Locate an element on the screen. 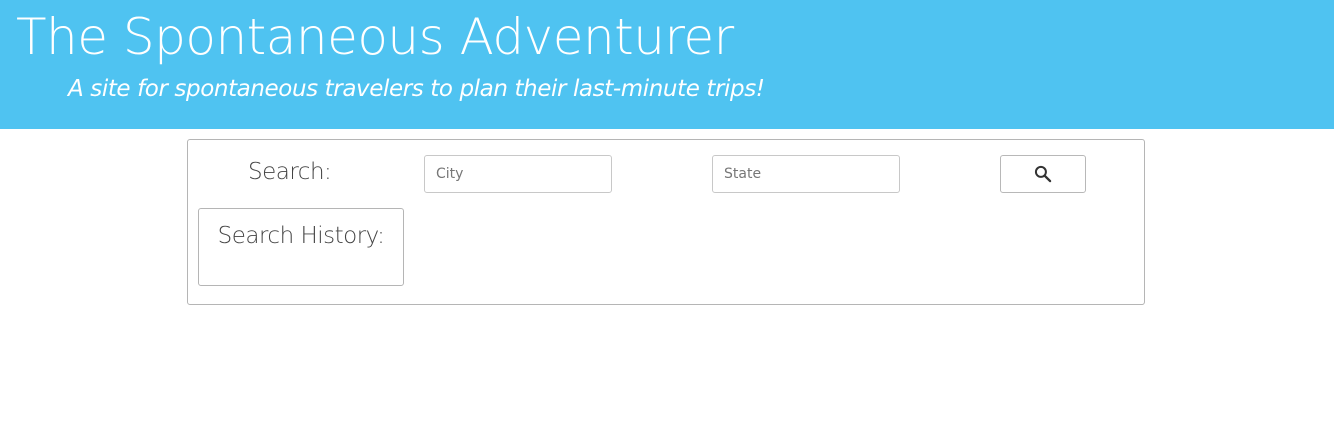 The height and width of the screenshot is (439, 1334). search-label: Search: is located at coordinates (290, 172).